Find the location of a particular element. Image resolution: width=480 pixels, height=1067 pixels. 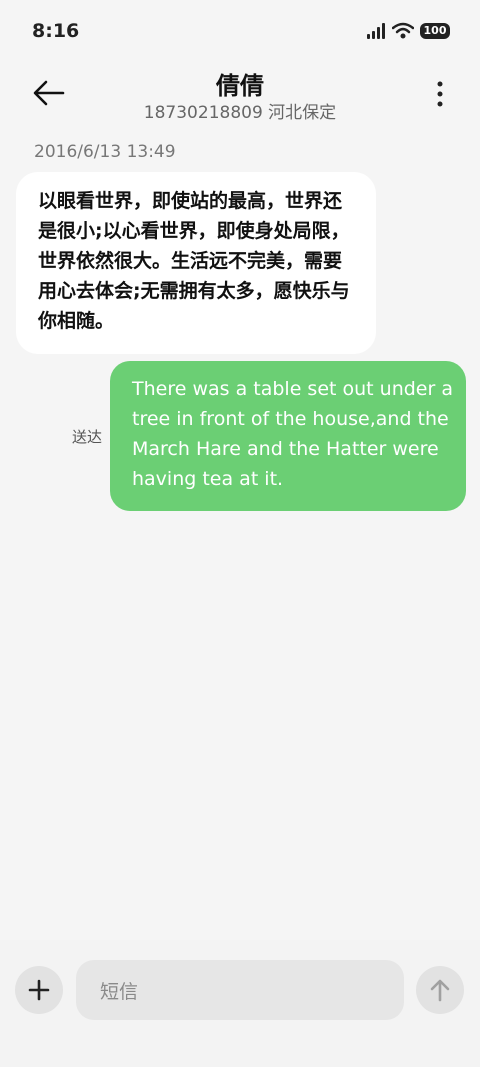

message-input-placeholder: 短信 is located at coordinates (119, 991).